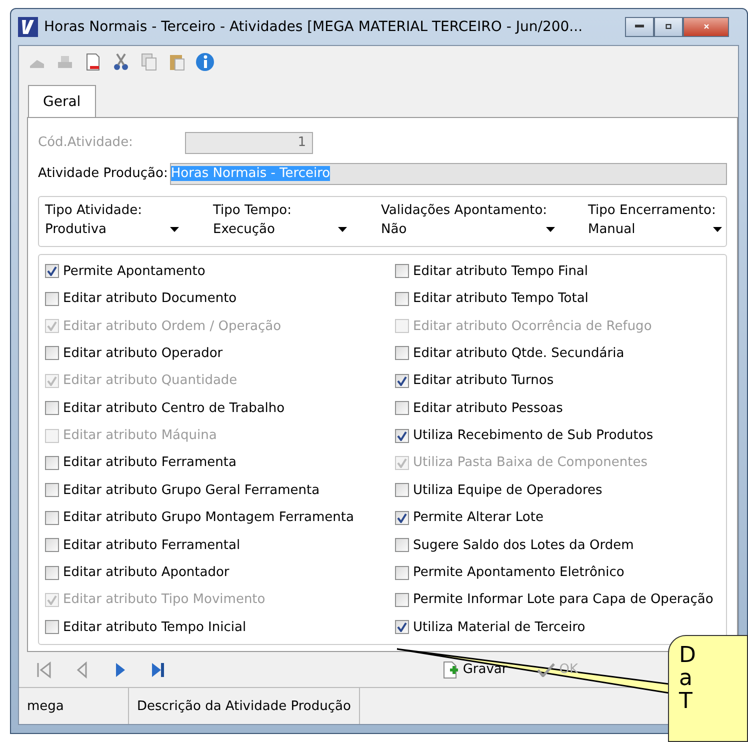 The width and height of the screenshot is (748, 742). Describe the element at coordinates (659, 230) in the screenshot. I see `dropdown: Manual` at that location.